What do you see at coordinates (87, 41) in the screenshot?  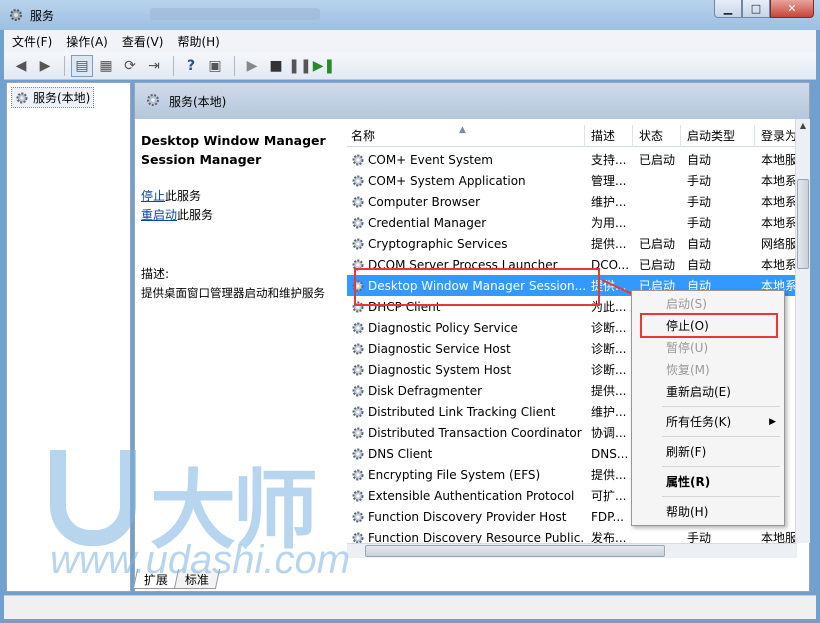 I see `menu-action: 操作(A)` at bounding box center [87, 41].